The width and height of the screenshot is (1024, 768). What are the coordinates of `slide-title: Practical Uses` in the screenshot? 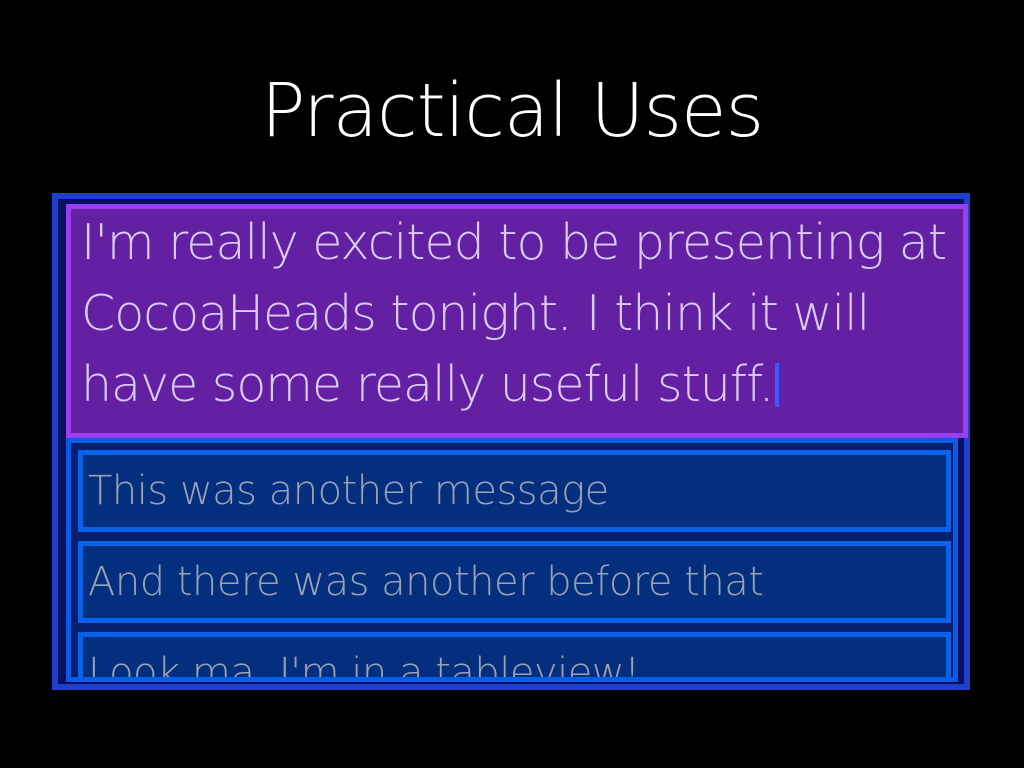 It's located at (512, 111).